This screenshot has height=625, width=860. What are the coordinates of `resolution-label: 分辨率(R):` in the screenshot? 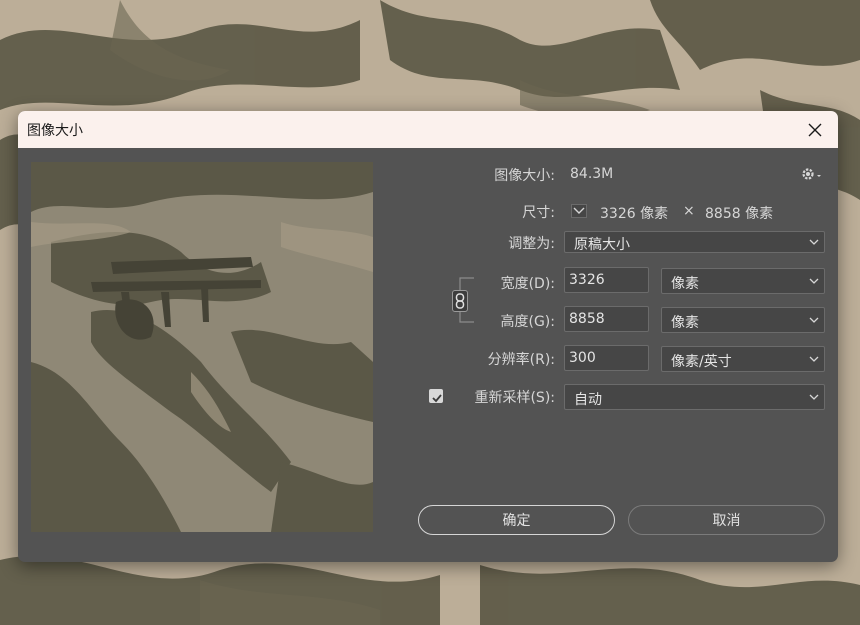 It's located at (521, 360).